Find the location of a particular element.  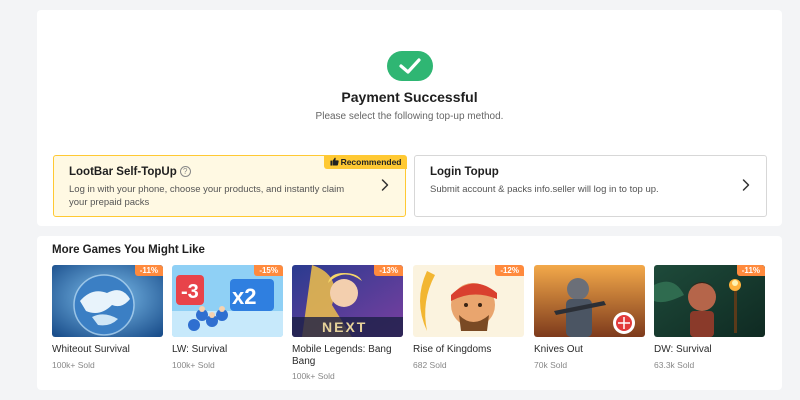

game-name: Mobile Legends: Bang Bang is located at coordinates (342, 355).